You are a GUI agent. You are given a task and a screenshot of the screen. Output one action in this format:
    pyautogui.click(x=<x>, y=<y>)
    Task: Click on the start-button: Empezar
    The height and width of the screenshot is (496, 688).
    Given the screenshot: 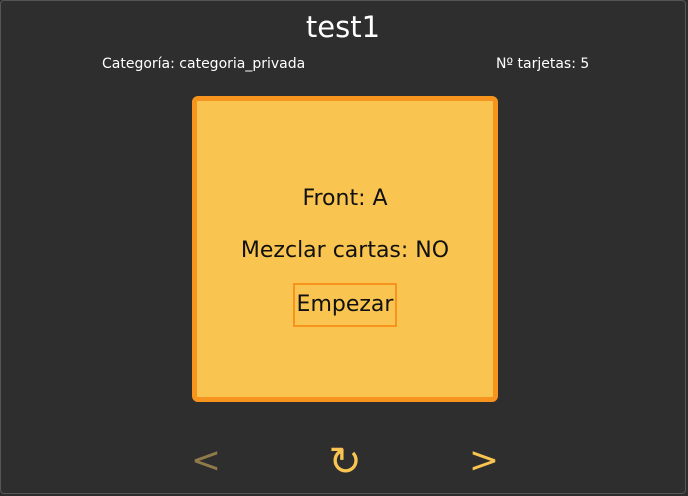 What is the action you would take?
    pyautogui.click(x=345, y=305)
    